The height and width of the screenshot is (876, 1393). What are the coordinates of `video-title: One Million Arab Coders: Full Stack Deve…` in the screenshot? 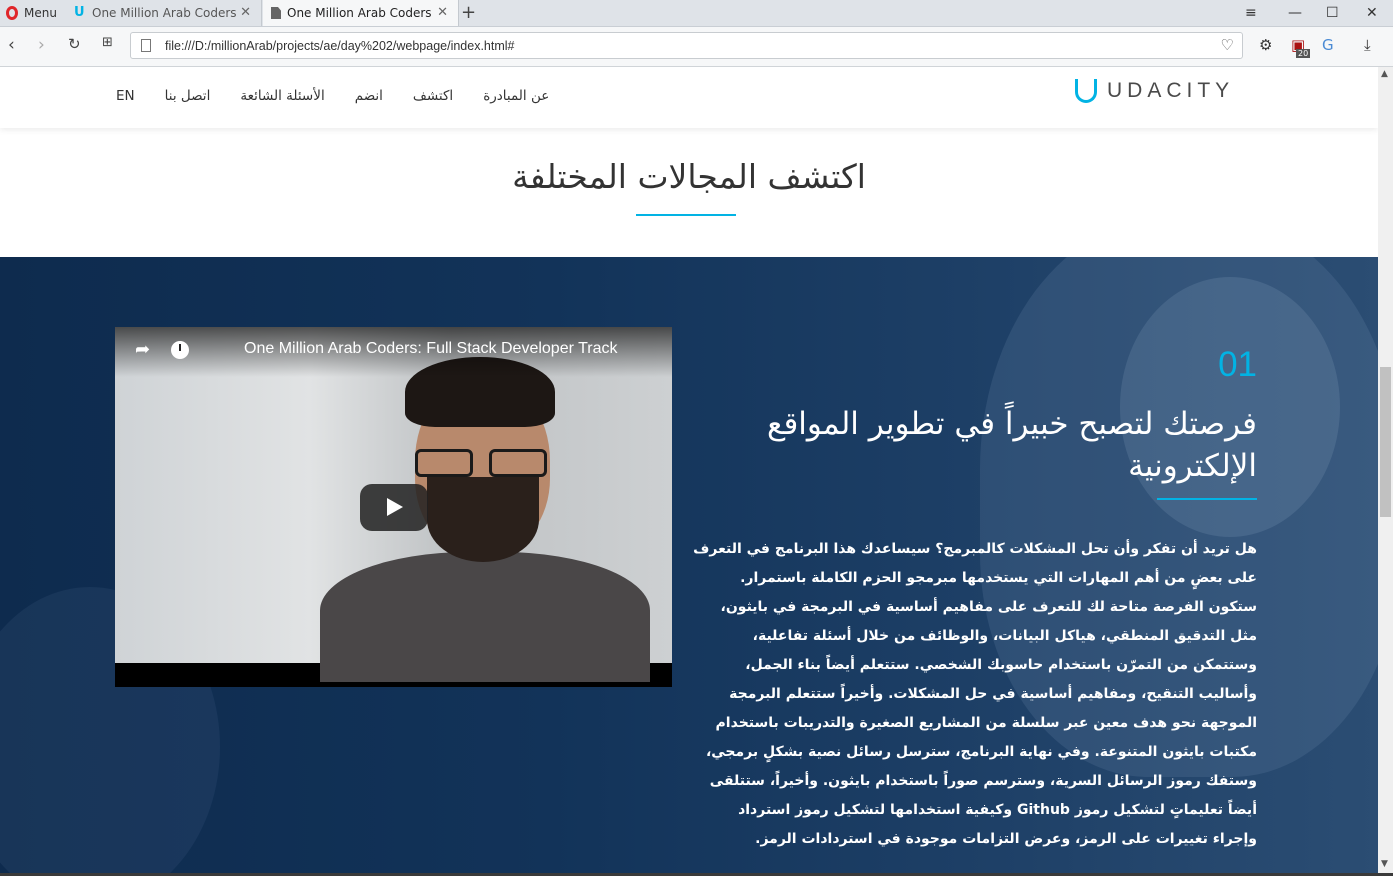 It's located at (430, 349).